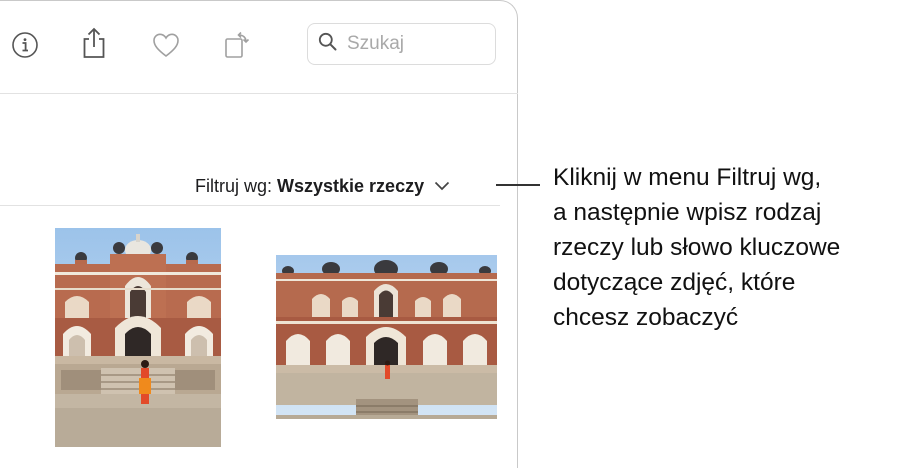 This screenshot has height=468, width=902. I want to click on filter-value: Wszystkie rzeczy, so click(350, 186).